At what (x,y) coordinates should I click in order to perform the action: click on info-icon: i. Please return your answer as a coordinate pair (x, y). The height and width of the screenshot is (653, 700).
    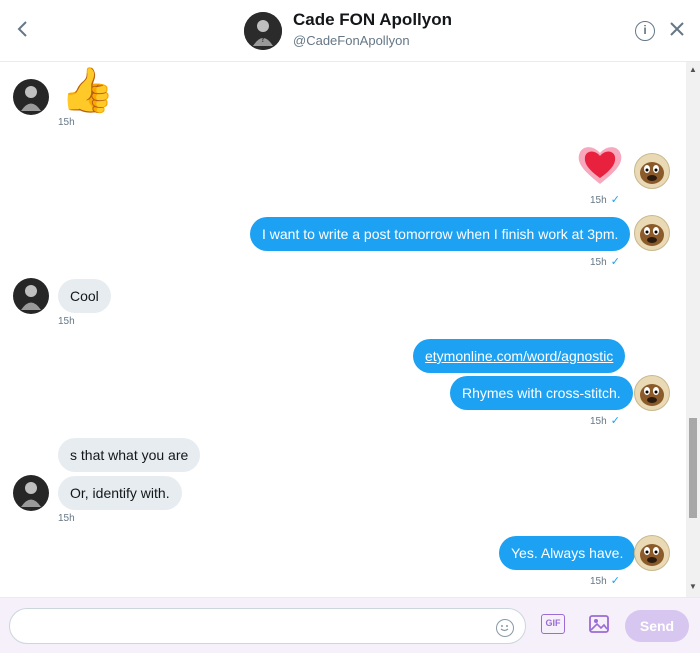
    Looking at the image, I should click on (645, 30).